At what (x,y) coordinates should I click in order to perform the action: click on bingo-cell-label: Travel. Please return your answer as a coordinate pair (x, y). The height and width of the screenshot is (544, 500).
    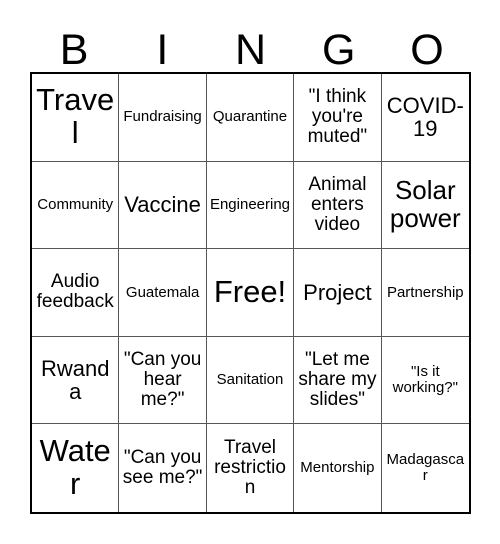
    Looking at the image, I should click on (75, 116).